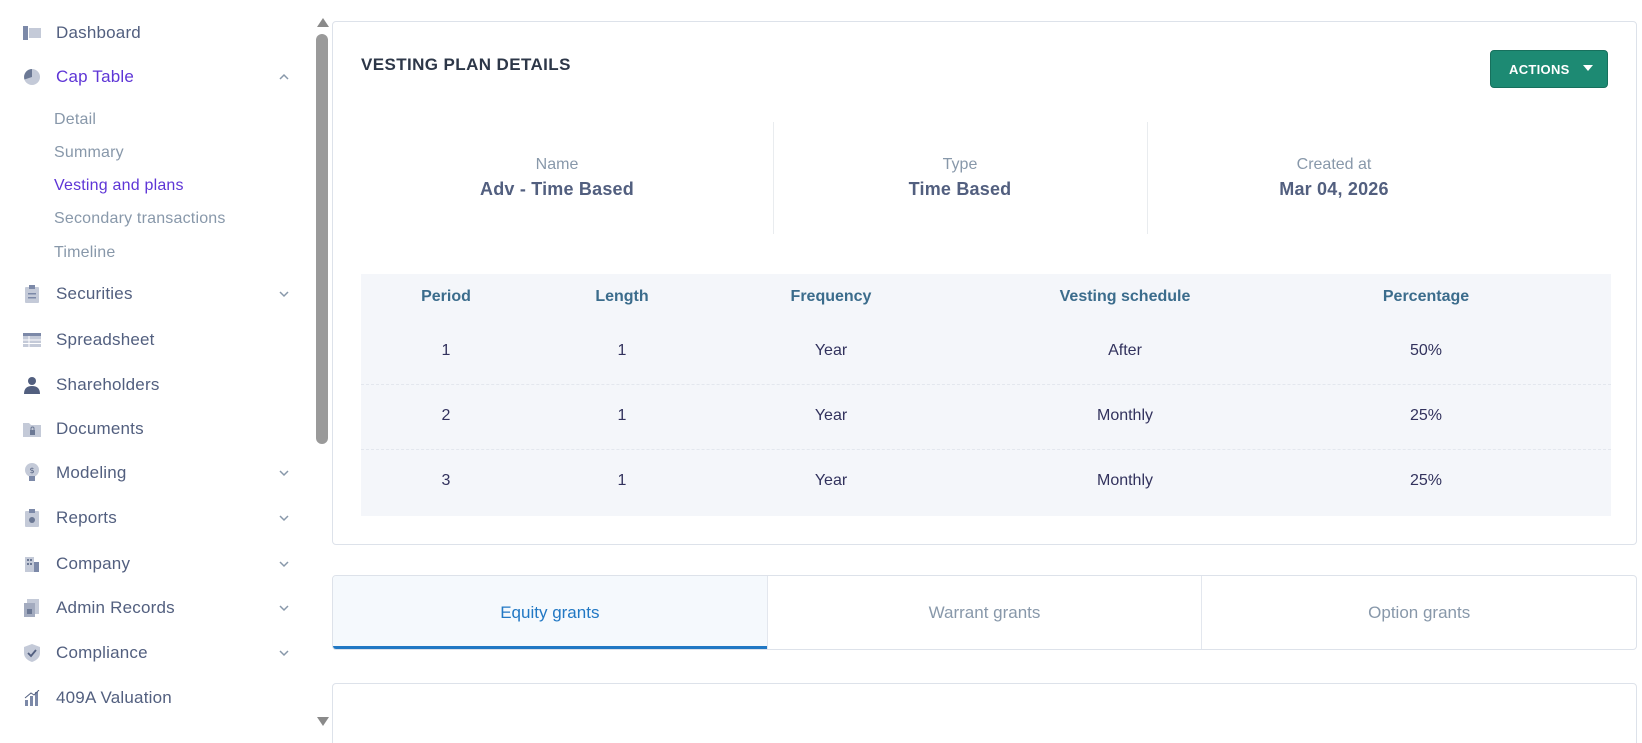 The height and width of the screenshot is (743, 1642). I want to click on field-label: Created at, so click(1334, 164).